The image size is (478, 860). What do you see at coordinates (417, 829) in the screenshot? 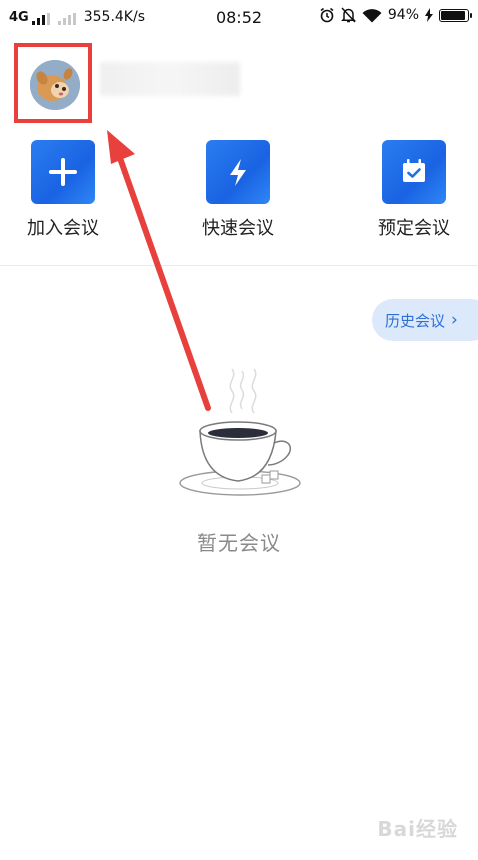
I see `watermark-logo: Bai经验` at bounding box center [417, 829].